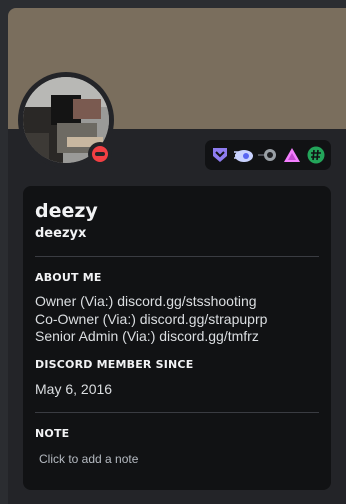 This screenshot has width=346, height=504. I want to click on display-name: deezy, so click(66, 211).